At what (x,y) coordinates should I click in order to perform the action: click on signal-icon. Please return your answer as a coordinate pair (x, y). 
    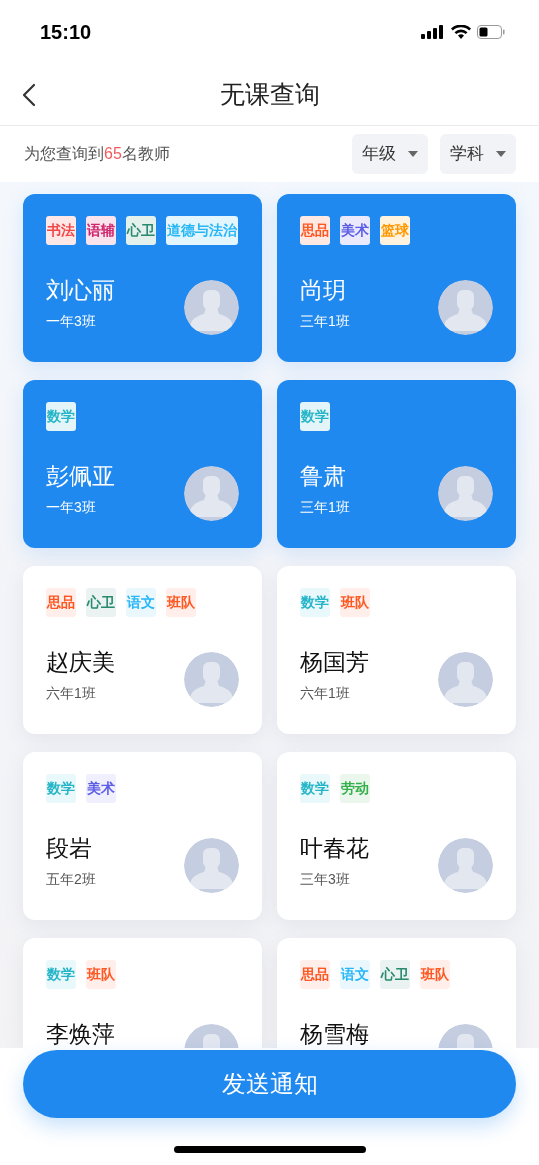
    Looking at the image, I should click on (433, 32).